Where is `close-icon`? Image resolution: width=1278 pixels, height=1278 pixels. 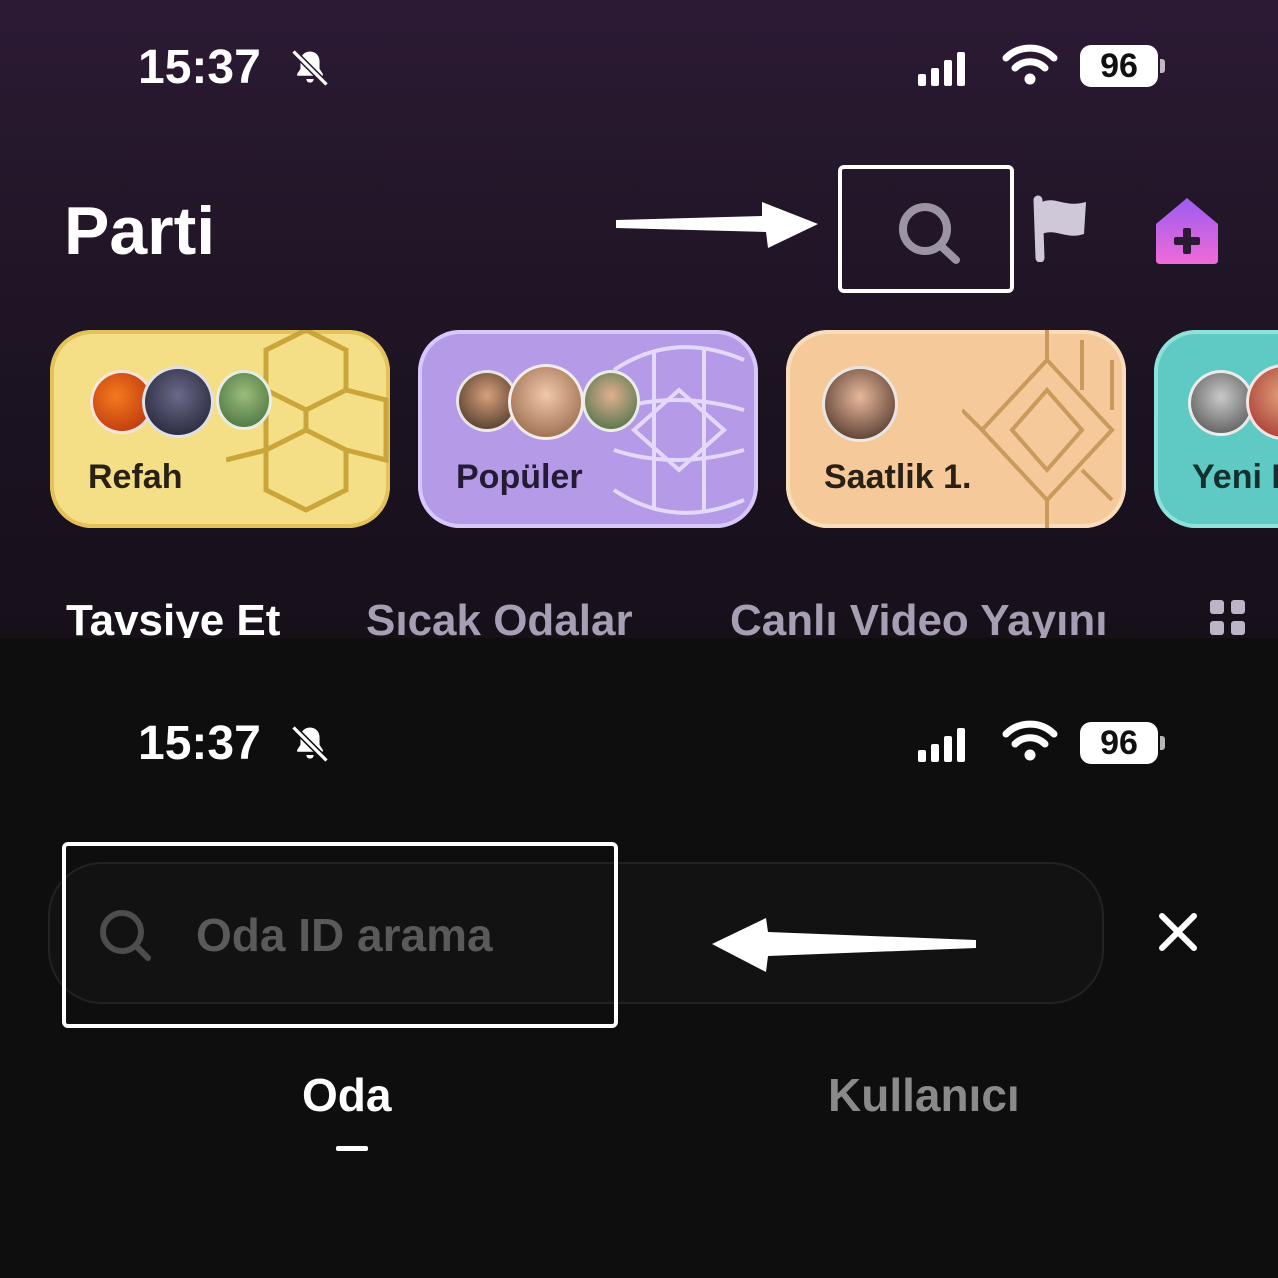 close-icon is located at coordinates (1178, 932).